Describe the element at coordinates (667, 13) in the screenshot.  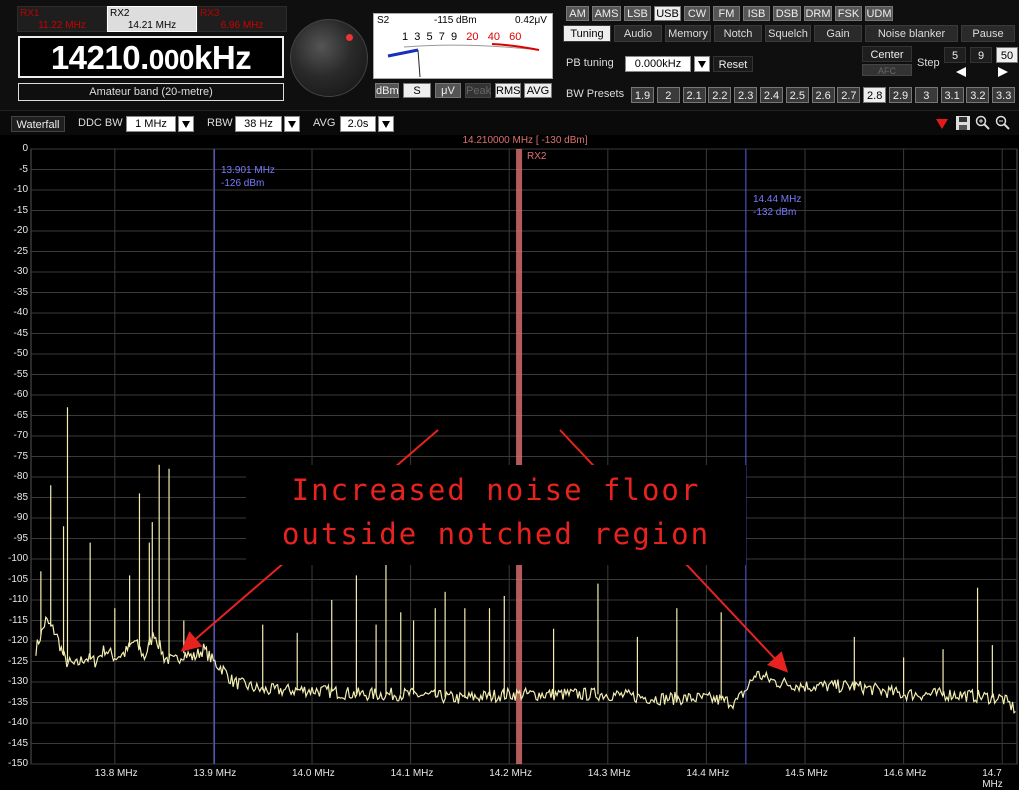
I see `mode-usb-button: USB` at that location.